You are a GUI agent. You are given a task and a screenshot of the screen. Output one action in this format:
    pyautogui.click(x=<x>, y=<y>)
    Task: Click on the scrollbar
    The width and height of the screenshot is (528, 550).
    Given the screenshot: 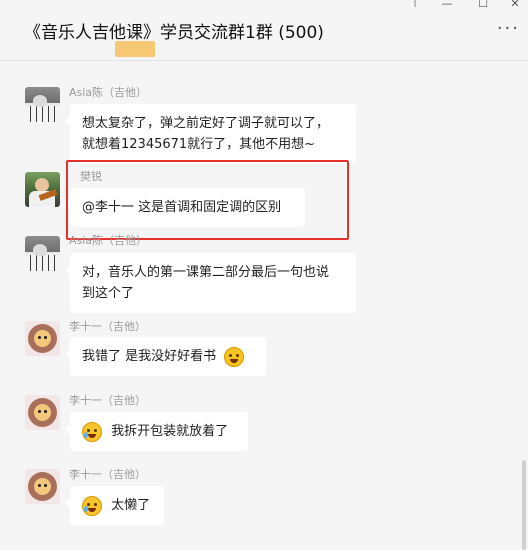 What is the action you would take?
    pyautogui.click(x=524, y=305)
    